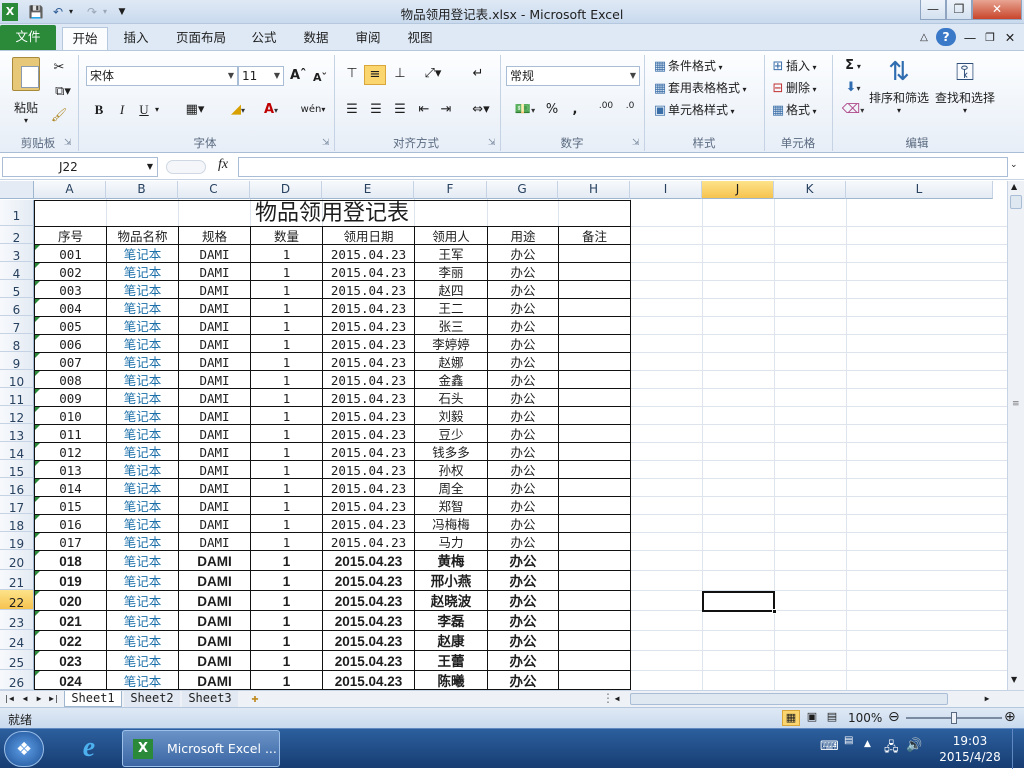 Image resolution: width=1024 pixels, height=769 pixels. Describe the element at coordinates (17, 271) in the screenshot. I see `row-header-4: 4` at that location.